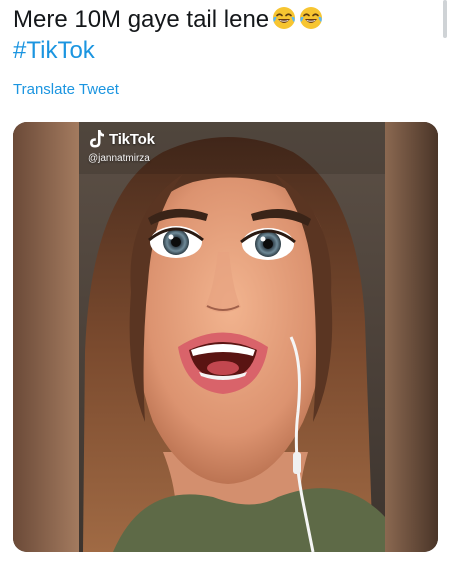  What do you see at coordinates (223, 50) in the screenshot?
I see `hashtag-link: #TikTok` at bounding box center [223, 50].